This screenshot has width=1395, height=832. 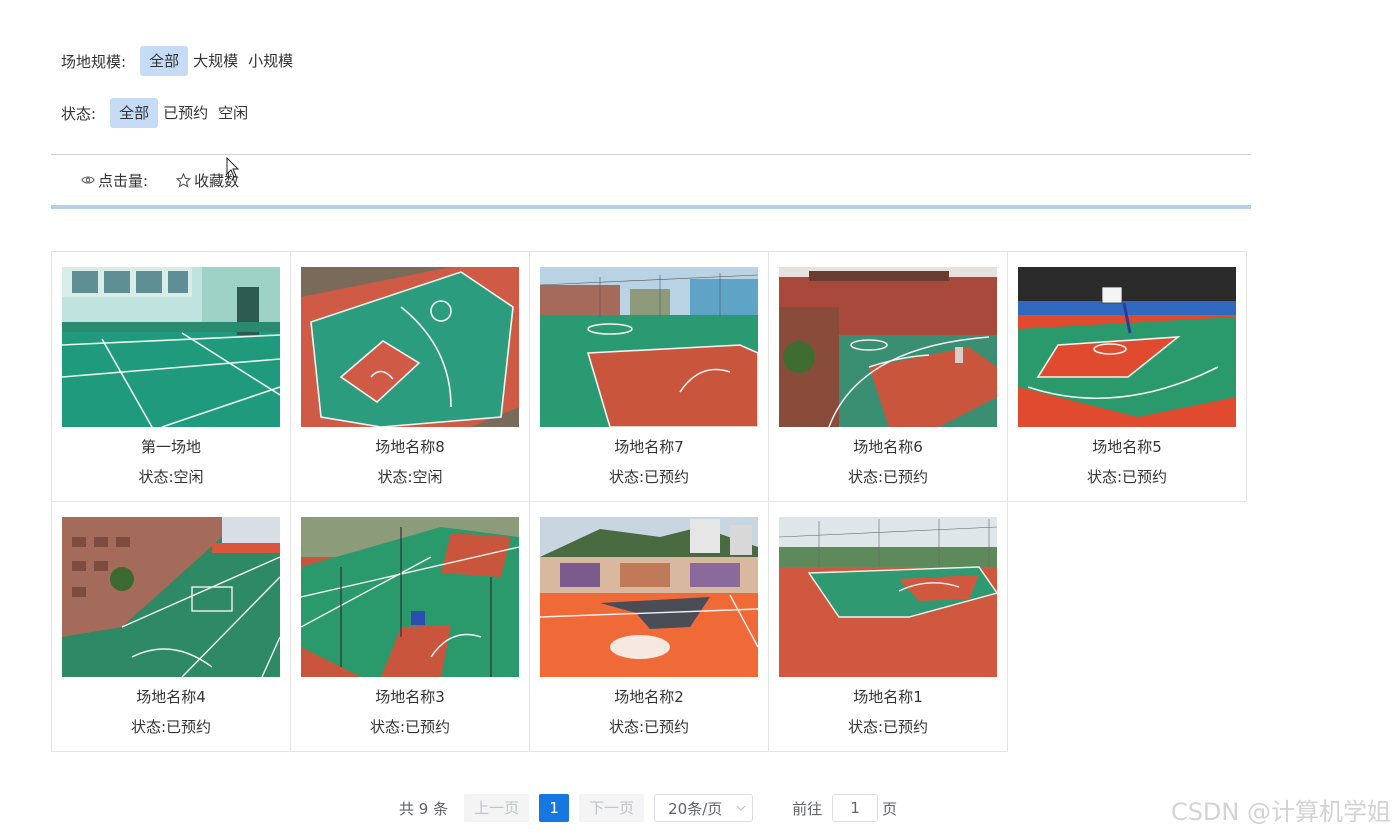 What do you see at coordinates (855, 808) in the screenshot?
I see `goto-page-input: 1` at bounding box center [855, 808].